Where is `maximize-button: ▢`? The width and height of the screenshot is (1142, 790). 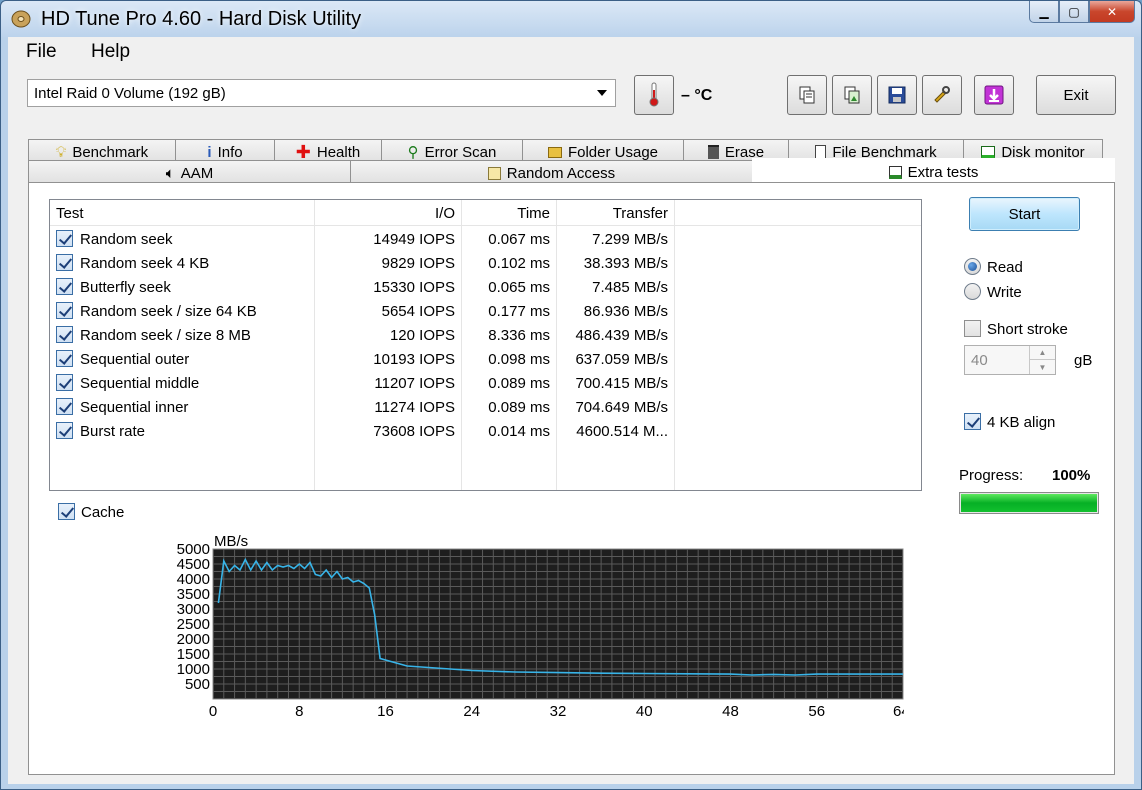
maximize-button: ▢ is located at coordinates (1074, 12).